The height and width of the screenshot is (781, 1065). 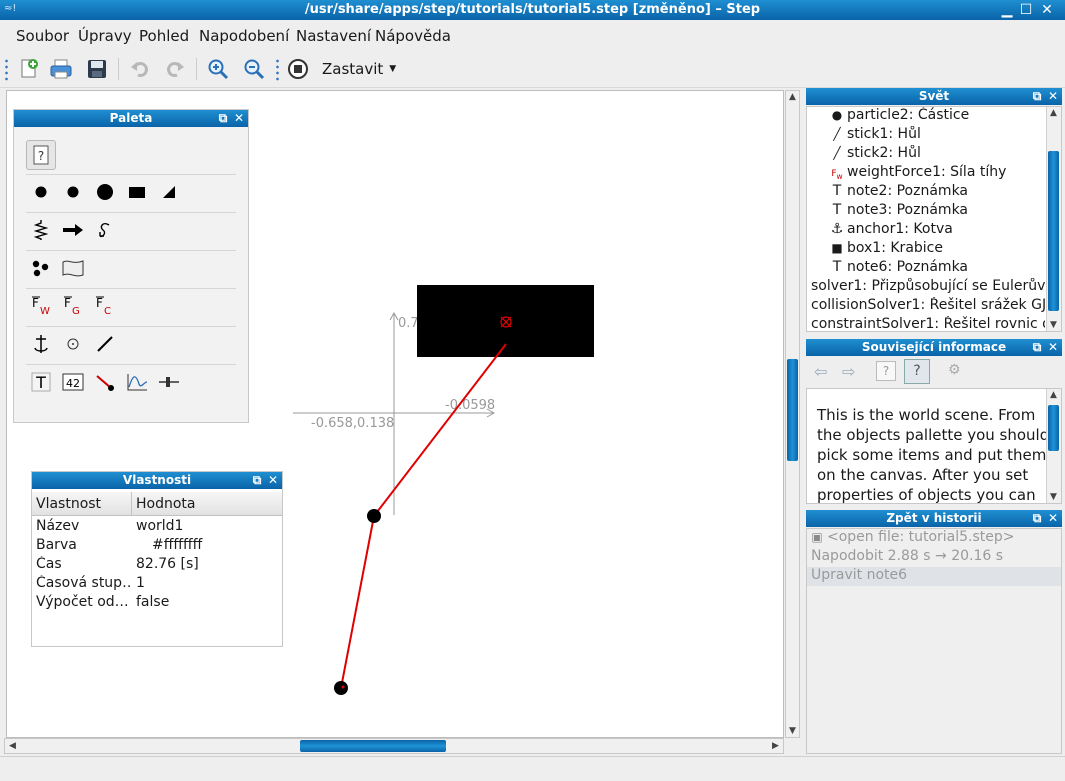 What do you see at coordinates (105, 192) in the screenshot?
I see `disk-icon` at bounding box center [105, 192].